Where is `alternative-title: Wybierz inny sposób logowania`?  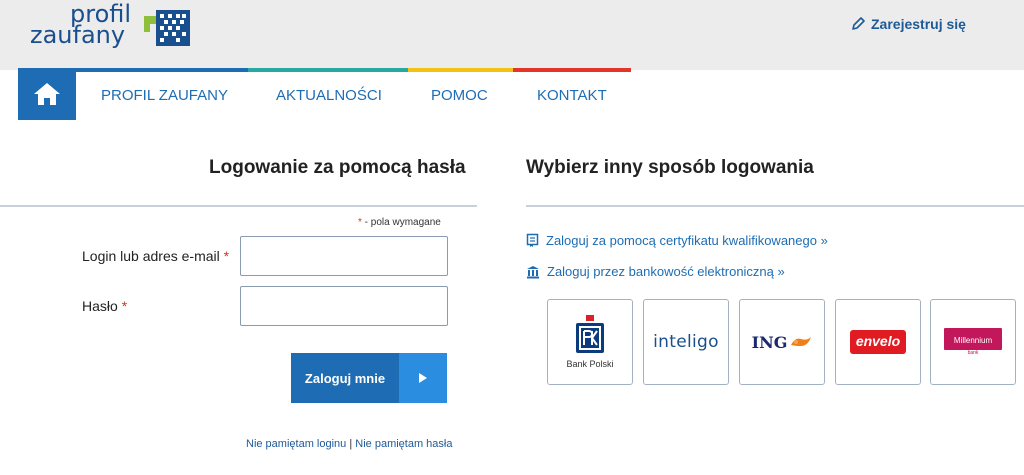 alternative-title: Wybierz inny sposób logowania is located at coordinates (670, 167).